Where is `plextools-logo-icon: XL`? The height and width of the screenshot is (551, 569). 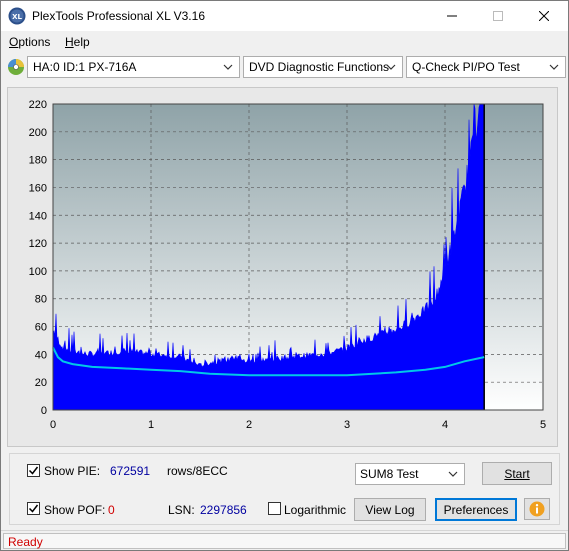
plextools-logo-icon: XL is located at coordinates (17, 16).